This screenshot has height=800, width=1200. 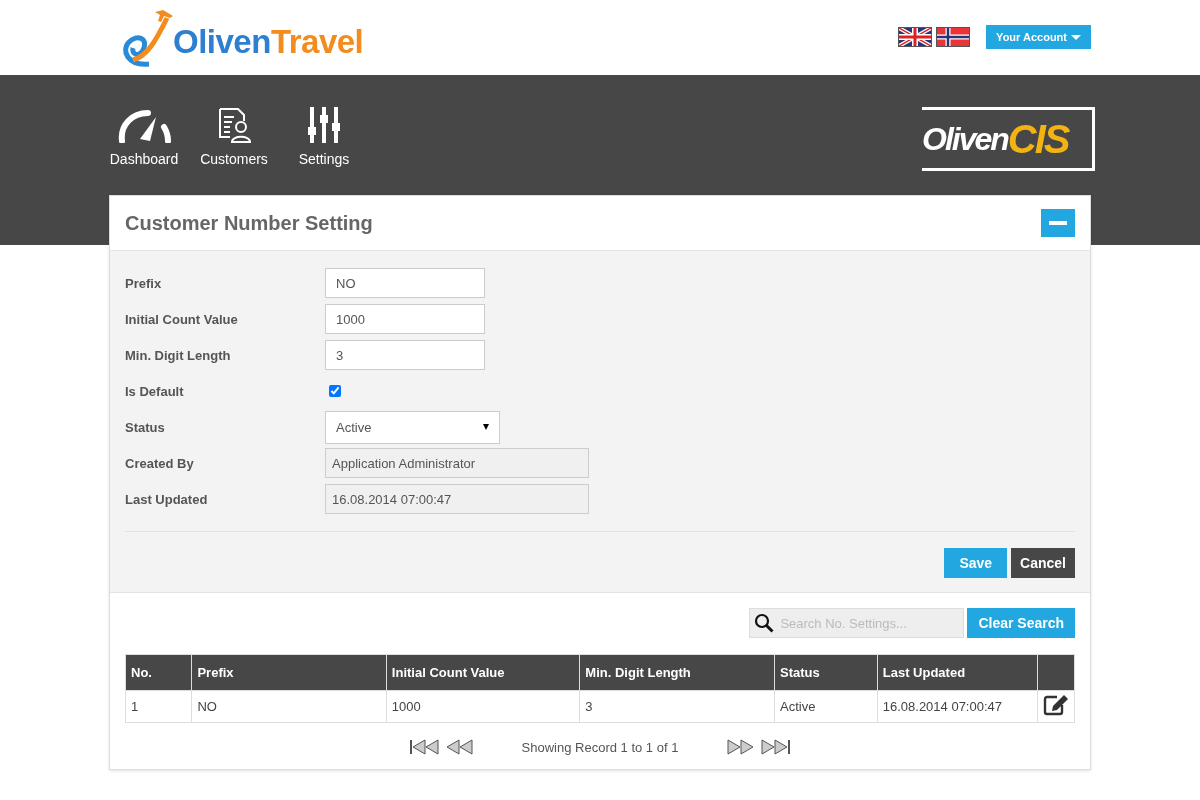 What do you see at coordinates (160, 463) in the screenshot?
I see `field-label: Created By` at bounding box center [160, 463].